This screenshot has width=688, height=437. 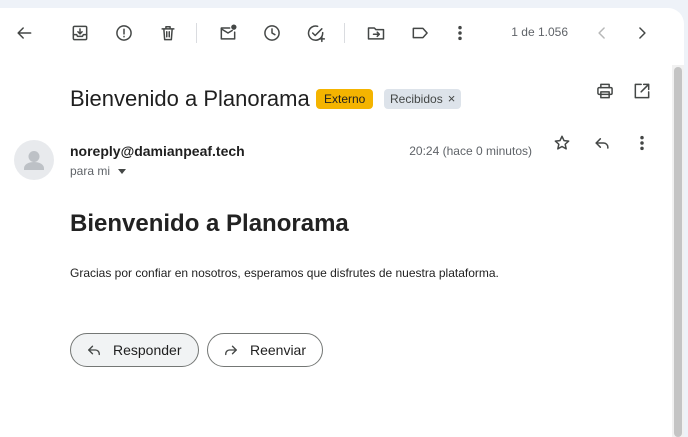 I want to click on remove-label-icon: ×, so click(x=452, y=99).